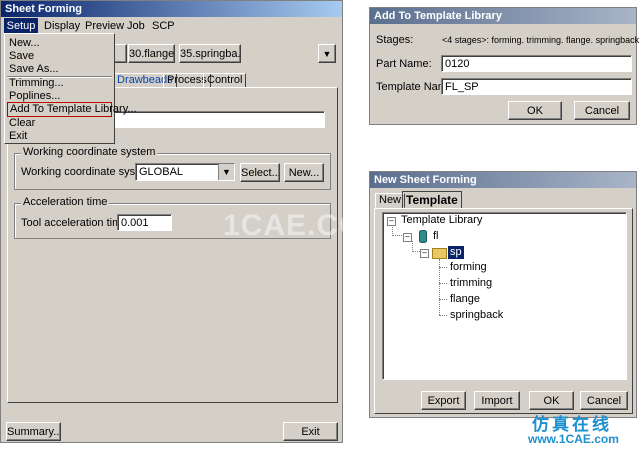 The width and height of the screenshot is (640, 449). What do you see at coordinates (439, 253) in the screenshot?
I see `folder-open-icon` at bounding box center [439, 253].